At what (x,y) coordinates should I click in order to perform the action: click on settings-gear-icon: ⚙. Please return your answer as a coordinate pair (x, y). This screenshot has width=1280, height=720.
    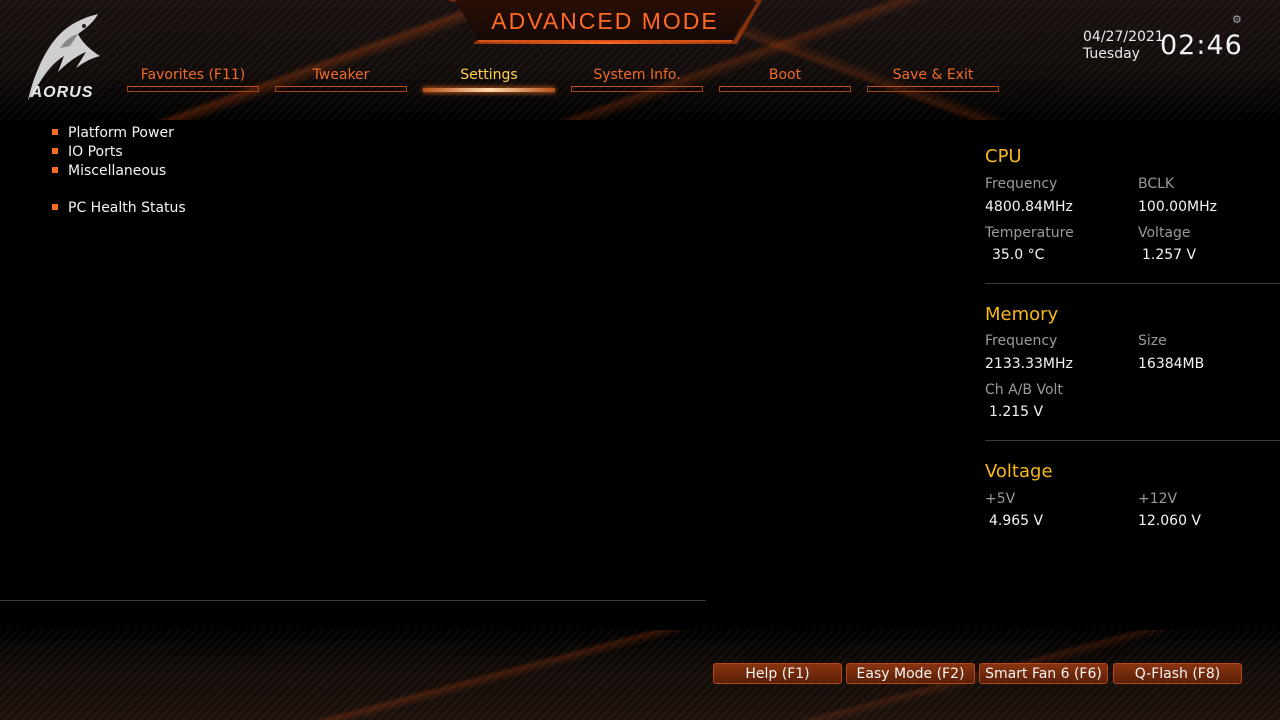
    Looking at the image, I should click on (1237, 19).